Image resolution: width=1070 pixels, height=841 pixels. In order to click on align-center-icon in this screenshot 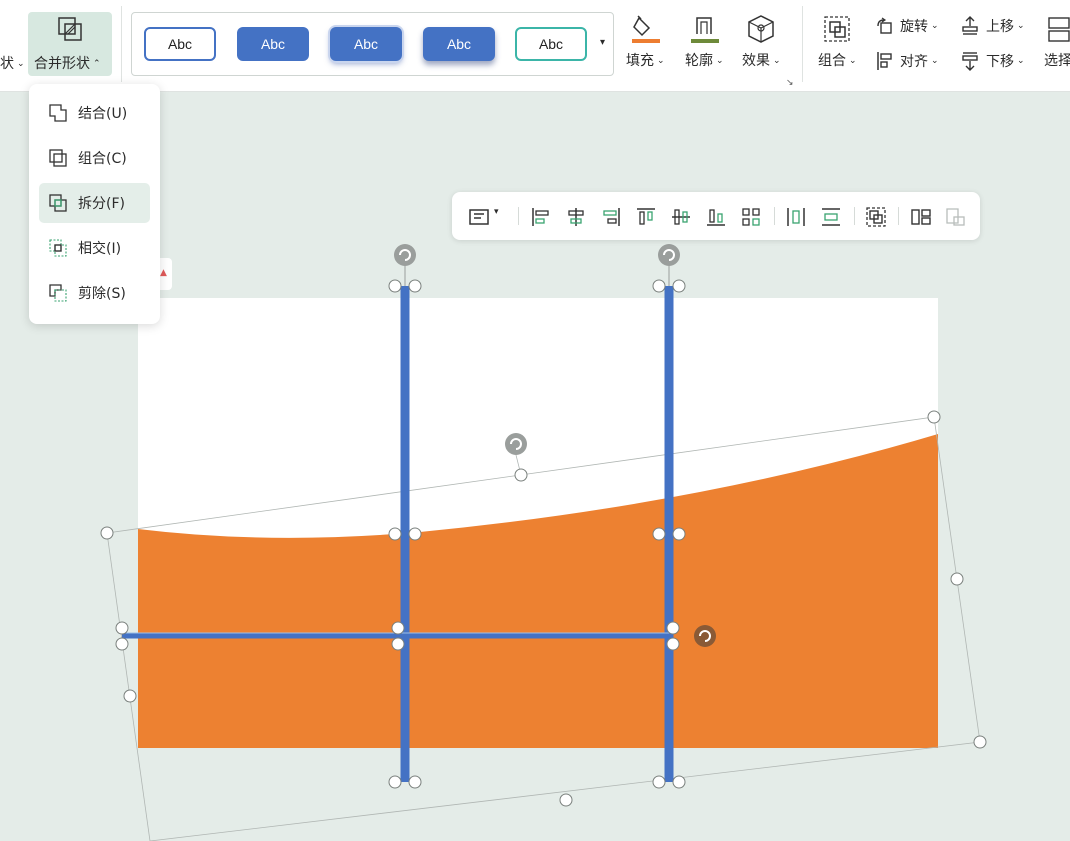, I will do `click(576, 217)`.